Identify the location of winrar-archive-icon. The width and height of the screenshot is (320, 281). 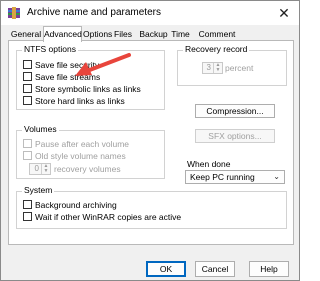
(14, 13).